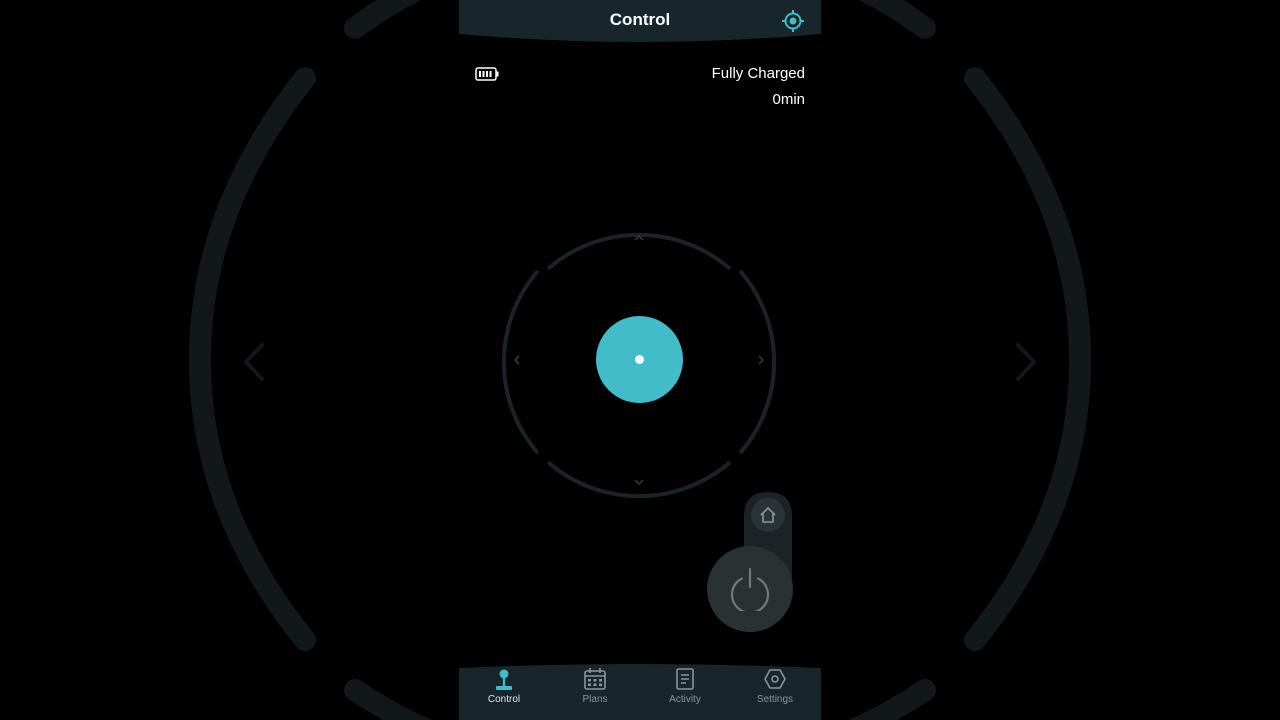 The image size is (1280, 720). Describe the element at coordinates (595, 699) in the screenshot. I see `tab-label: Plans` at that location.